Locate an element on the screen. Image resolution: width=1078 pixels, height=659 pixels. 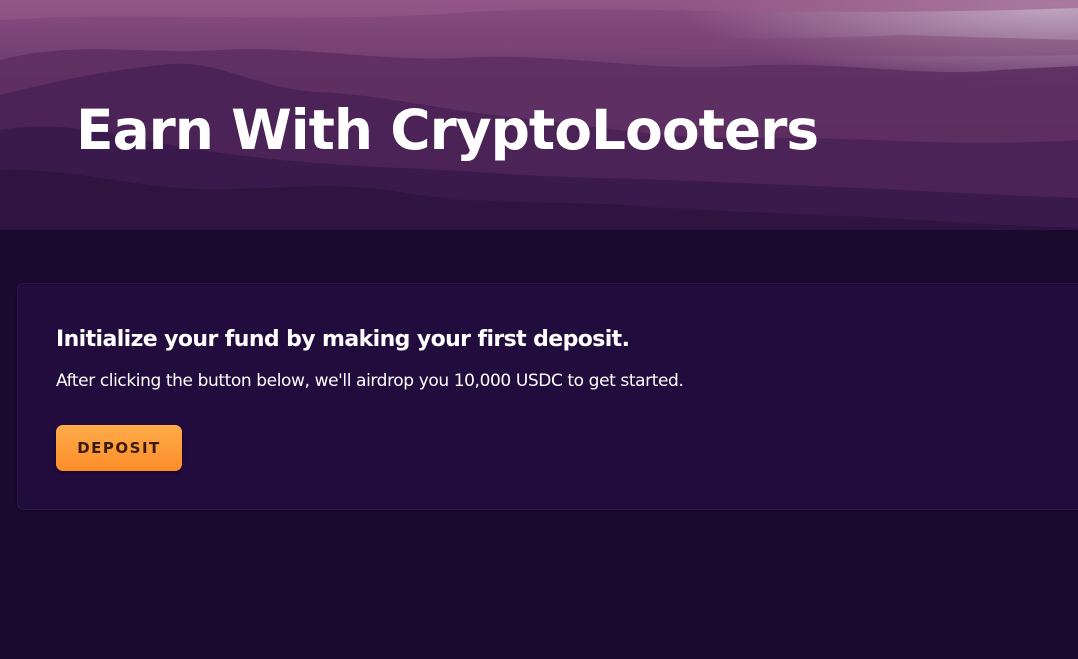
page-title: Earn With CryptoLooters is located at coordinates (447, 130).